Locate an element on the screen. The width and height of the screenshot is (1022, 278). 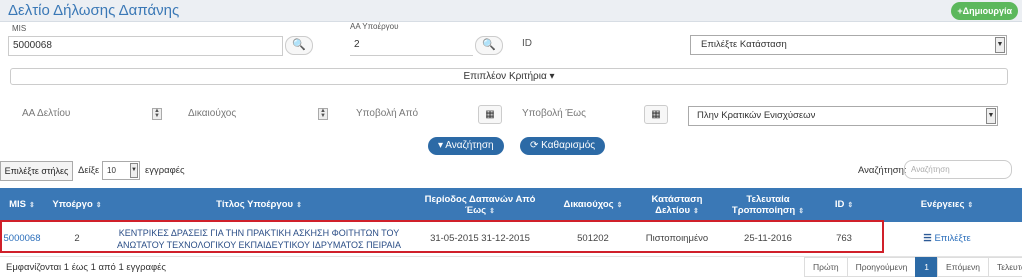
records-label: εγγραφές is located at coordinates (165, 170).